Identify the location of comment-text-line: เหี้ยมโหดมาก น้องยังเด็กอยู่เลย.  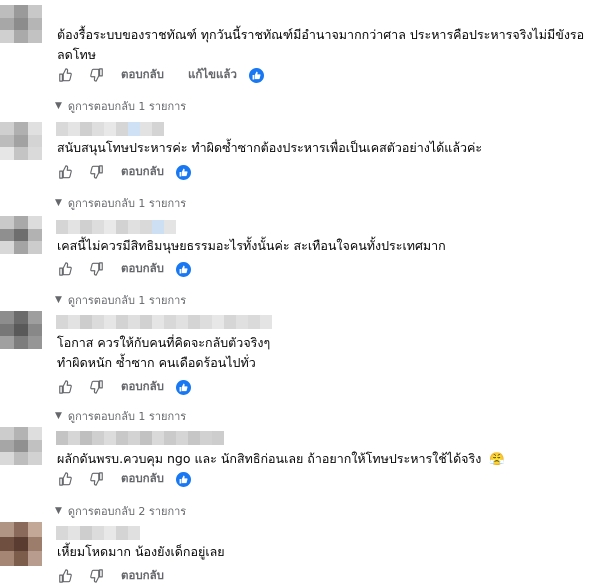
(141, 551).